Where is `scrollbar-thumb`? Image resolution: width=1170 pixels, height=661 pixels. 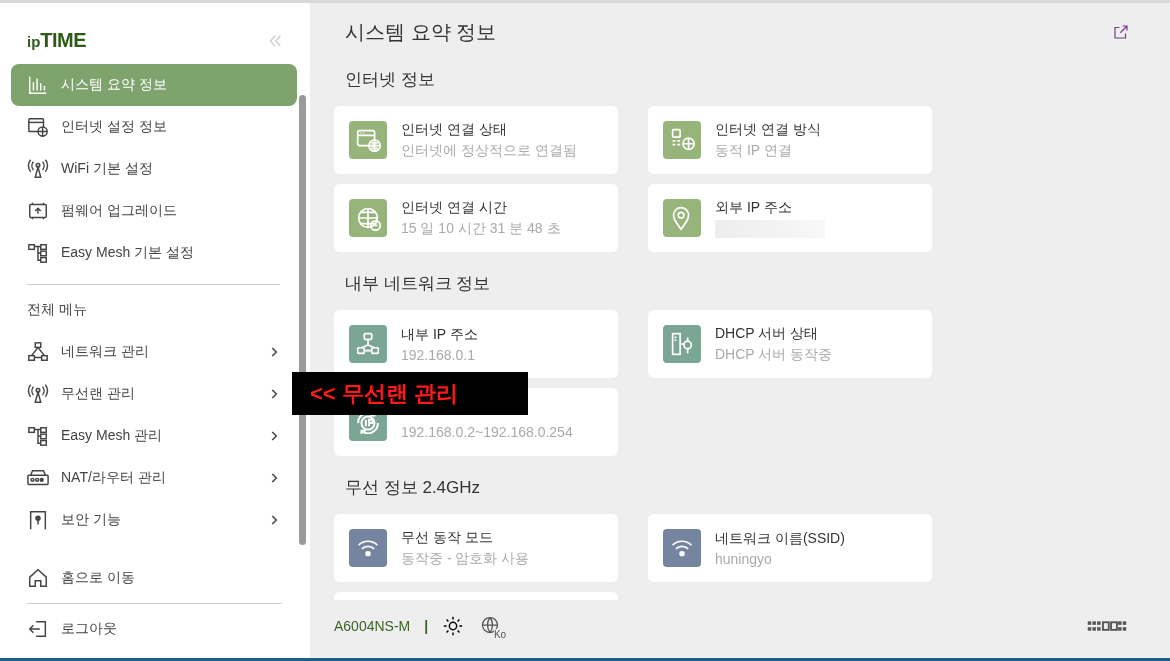
scrollbar-thumb is located at coordinates (302, 320).